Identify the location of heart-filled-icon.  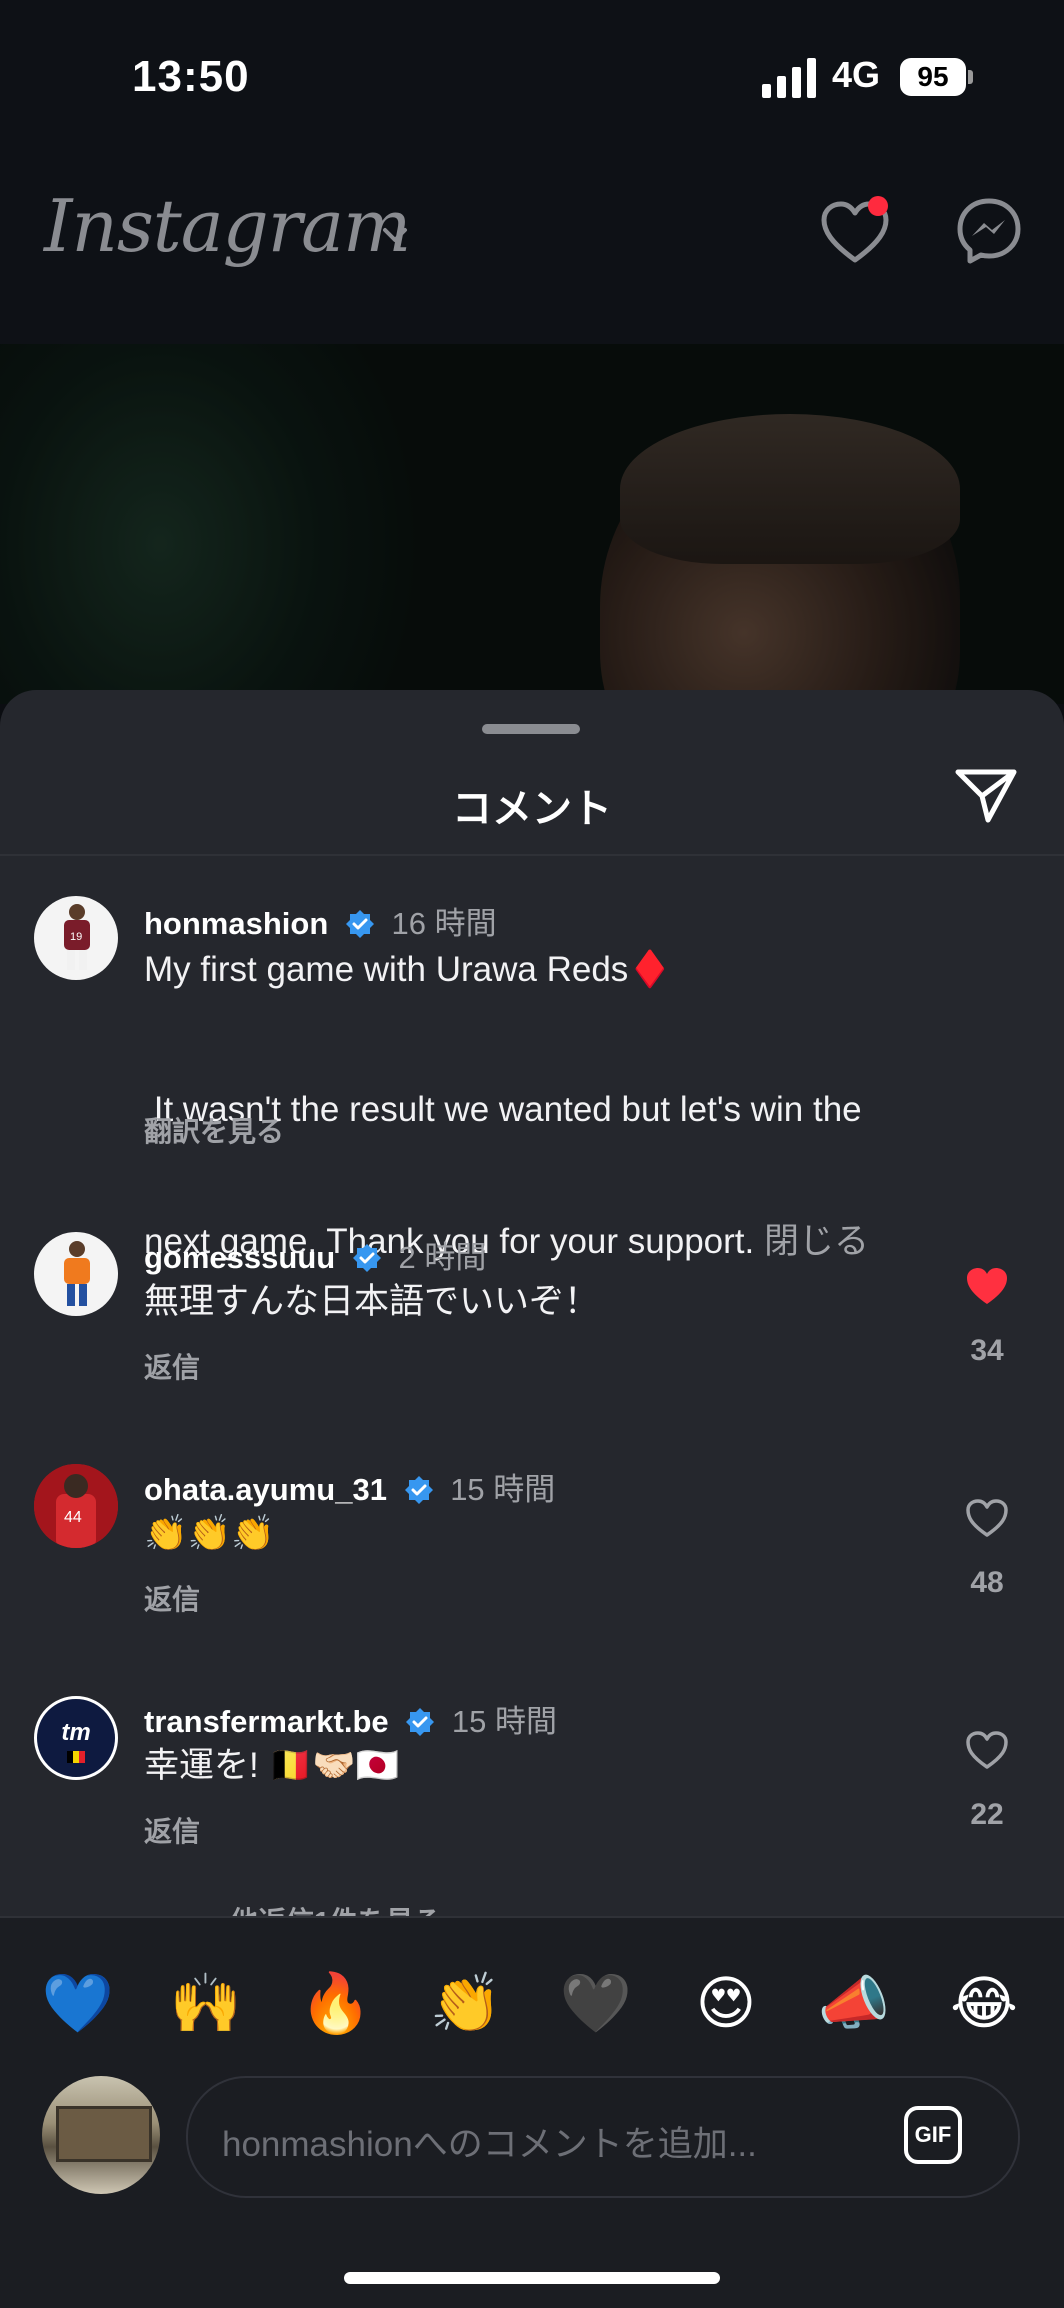
(987, 1286).